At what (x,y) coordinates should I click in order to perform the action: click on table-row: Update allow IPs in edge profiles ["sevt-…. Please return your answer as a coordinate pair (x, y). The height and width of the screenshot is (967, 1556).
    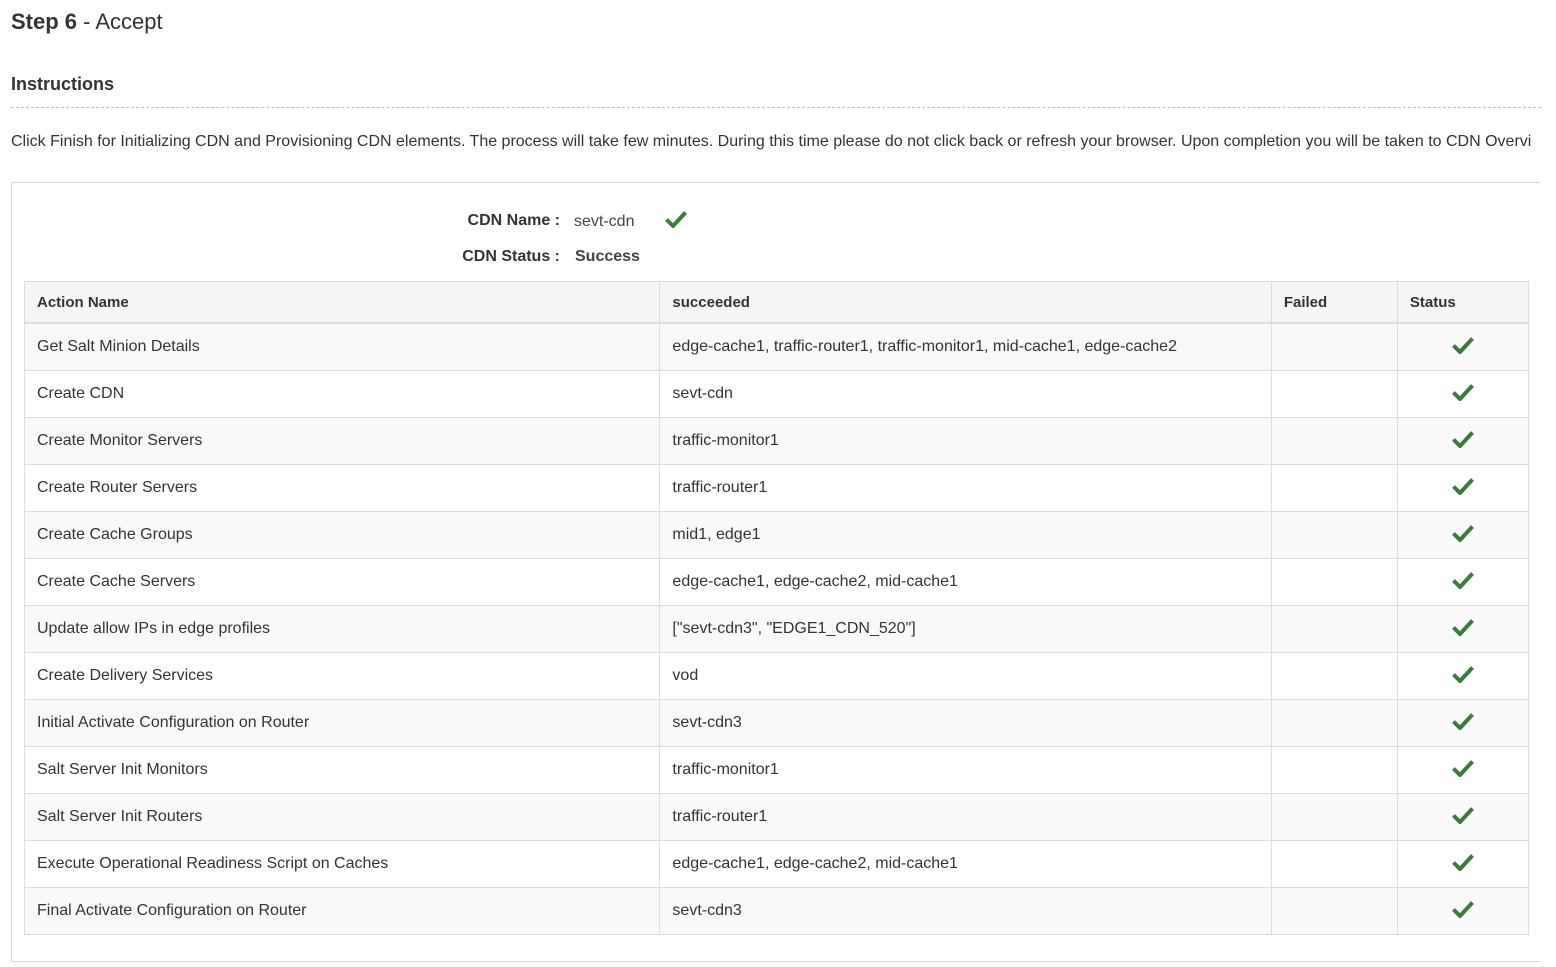
    Looking at the image, I should click on (776, 629).